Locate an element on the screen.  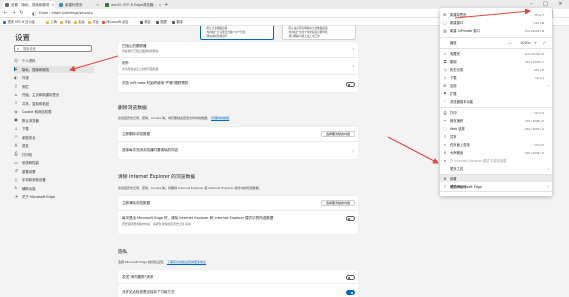
arrow-to-menu-button is located at coordinates (492, 13).